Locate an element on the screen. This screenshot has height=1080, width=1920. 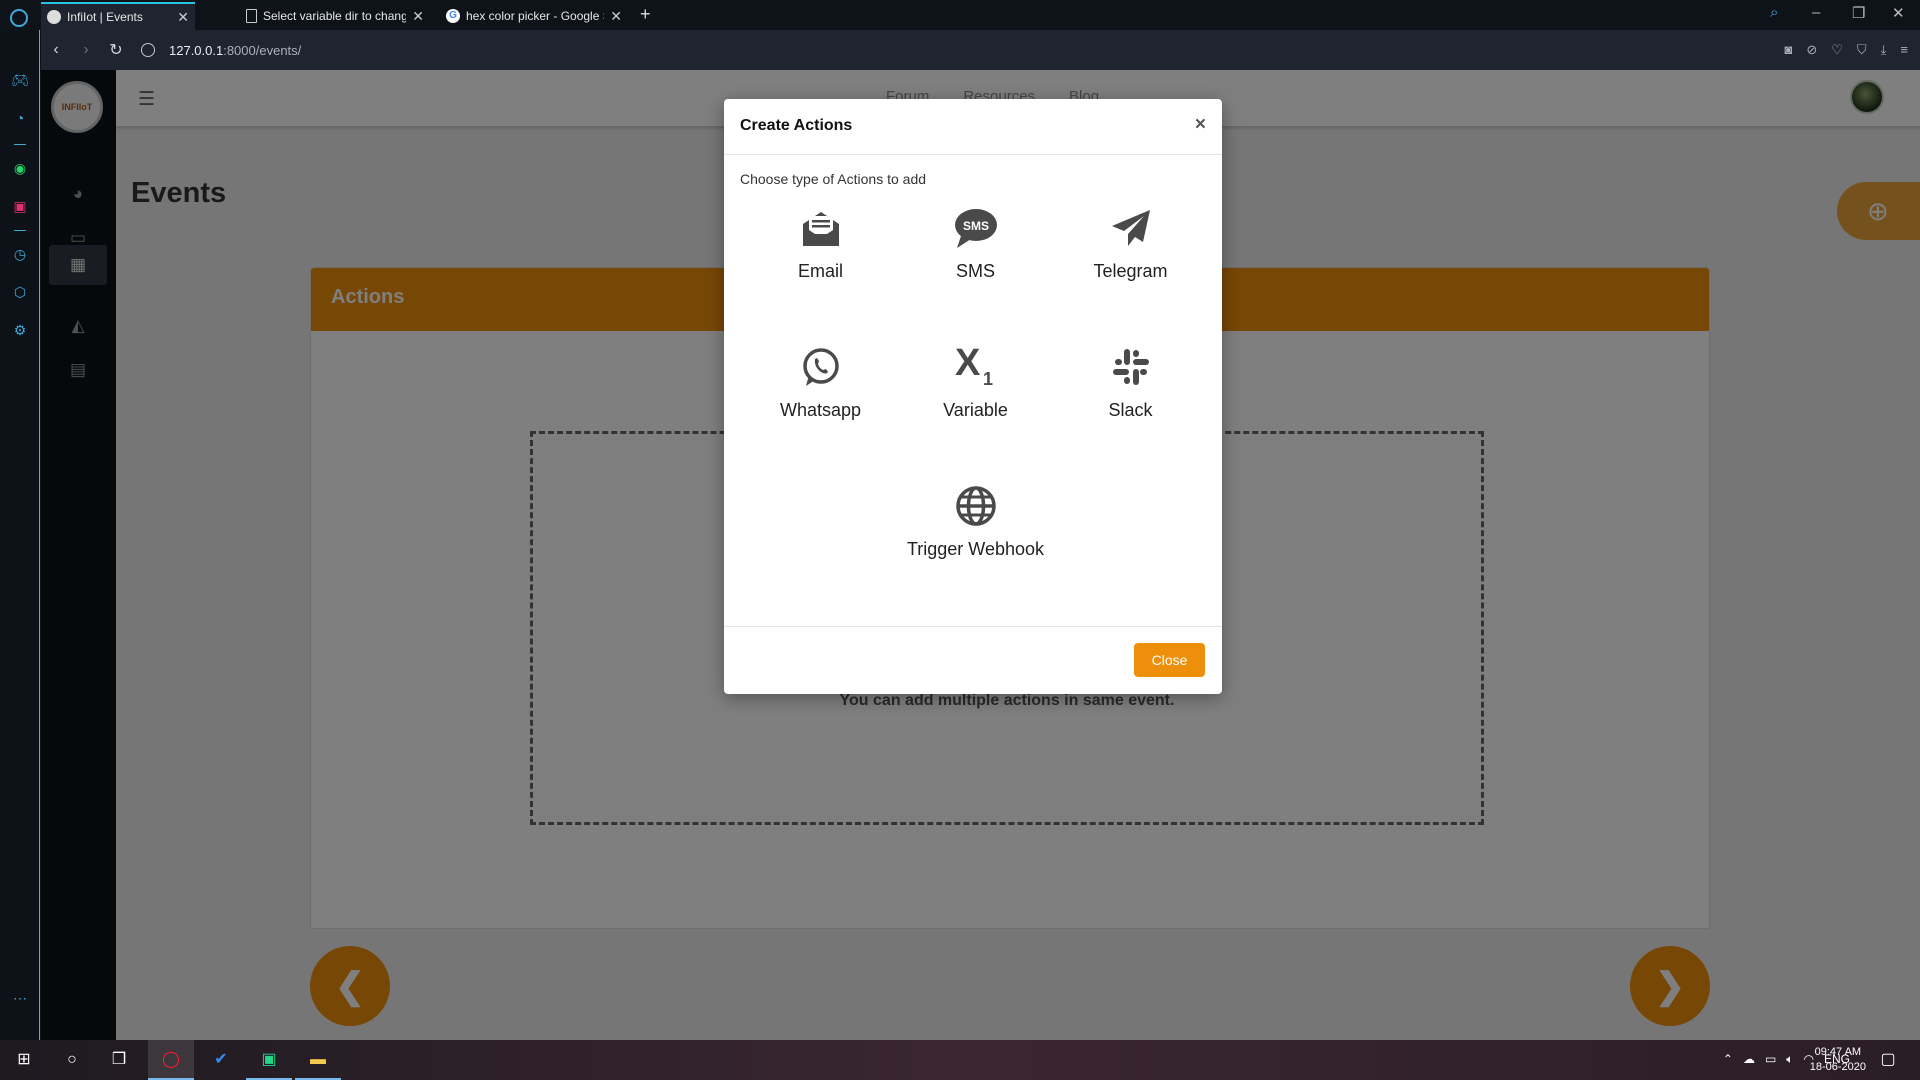
opera-taskbar-icon: ◯ is located at coordinates (171, 1059).